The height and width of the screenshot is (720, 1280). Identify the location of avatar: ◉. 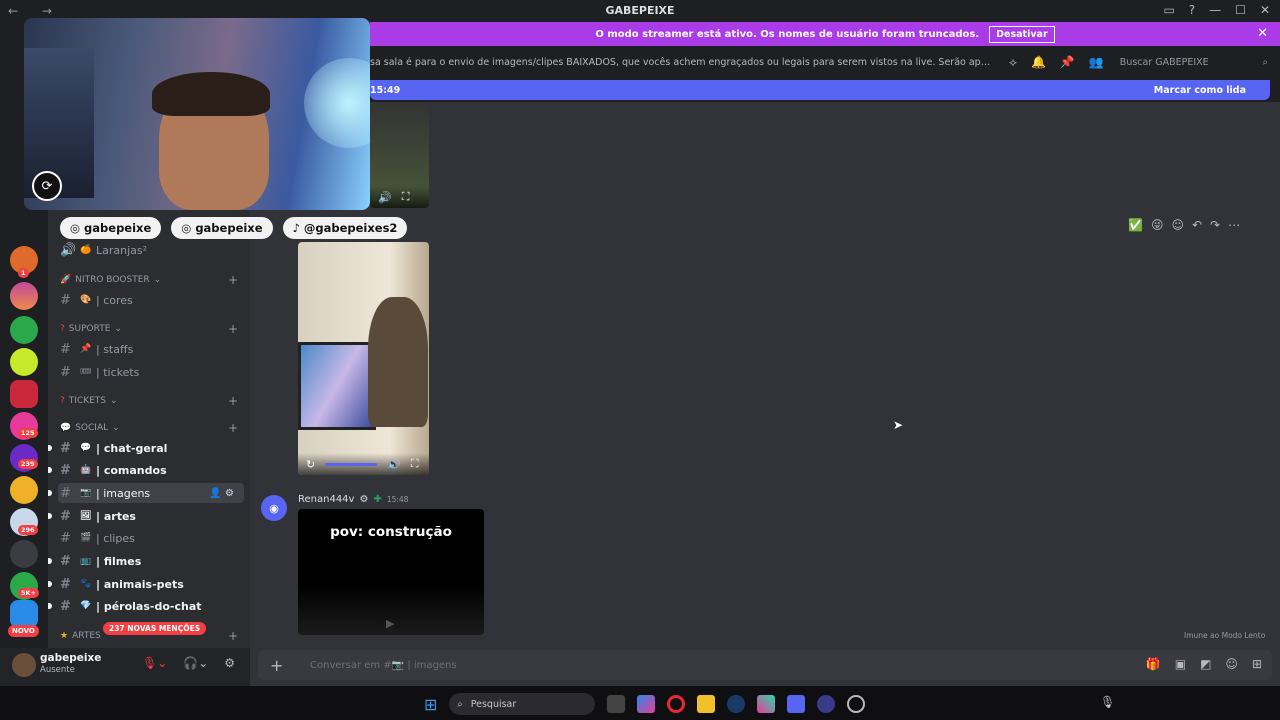
(274, 508).